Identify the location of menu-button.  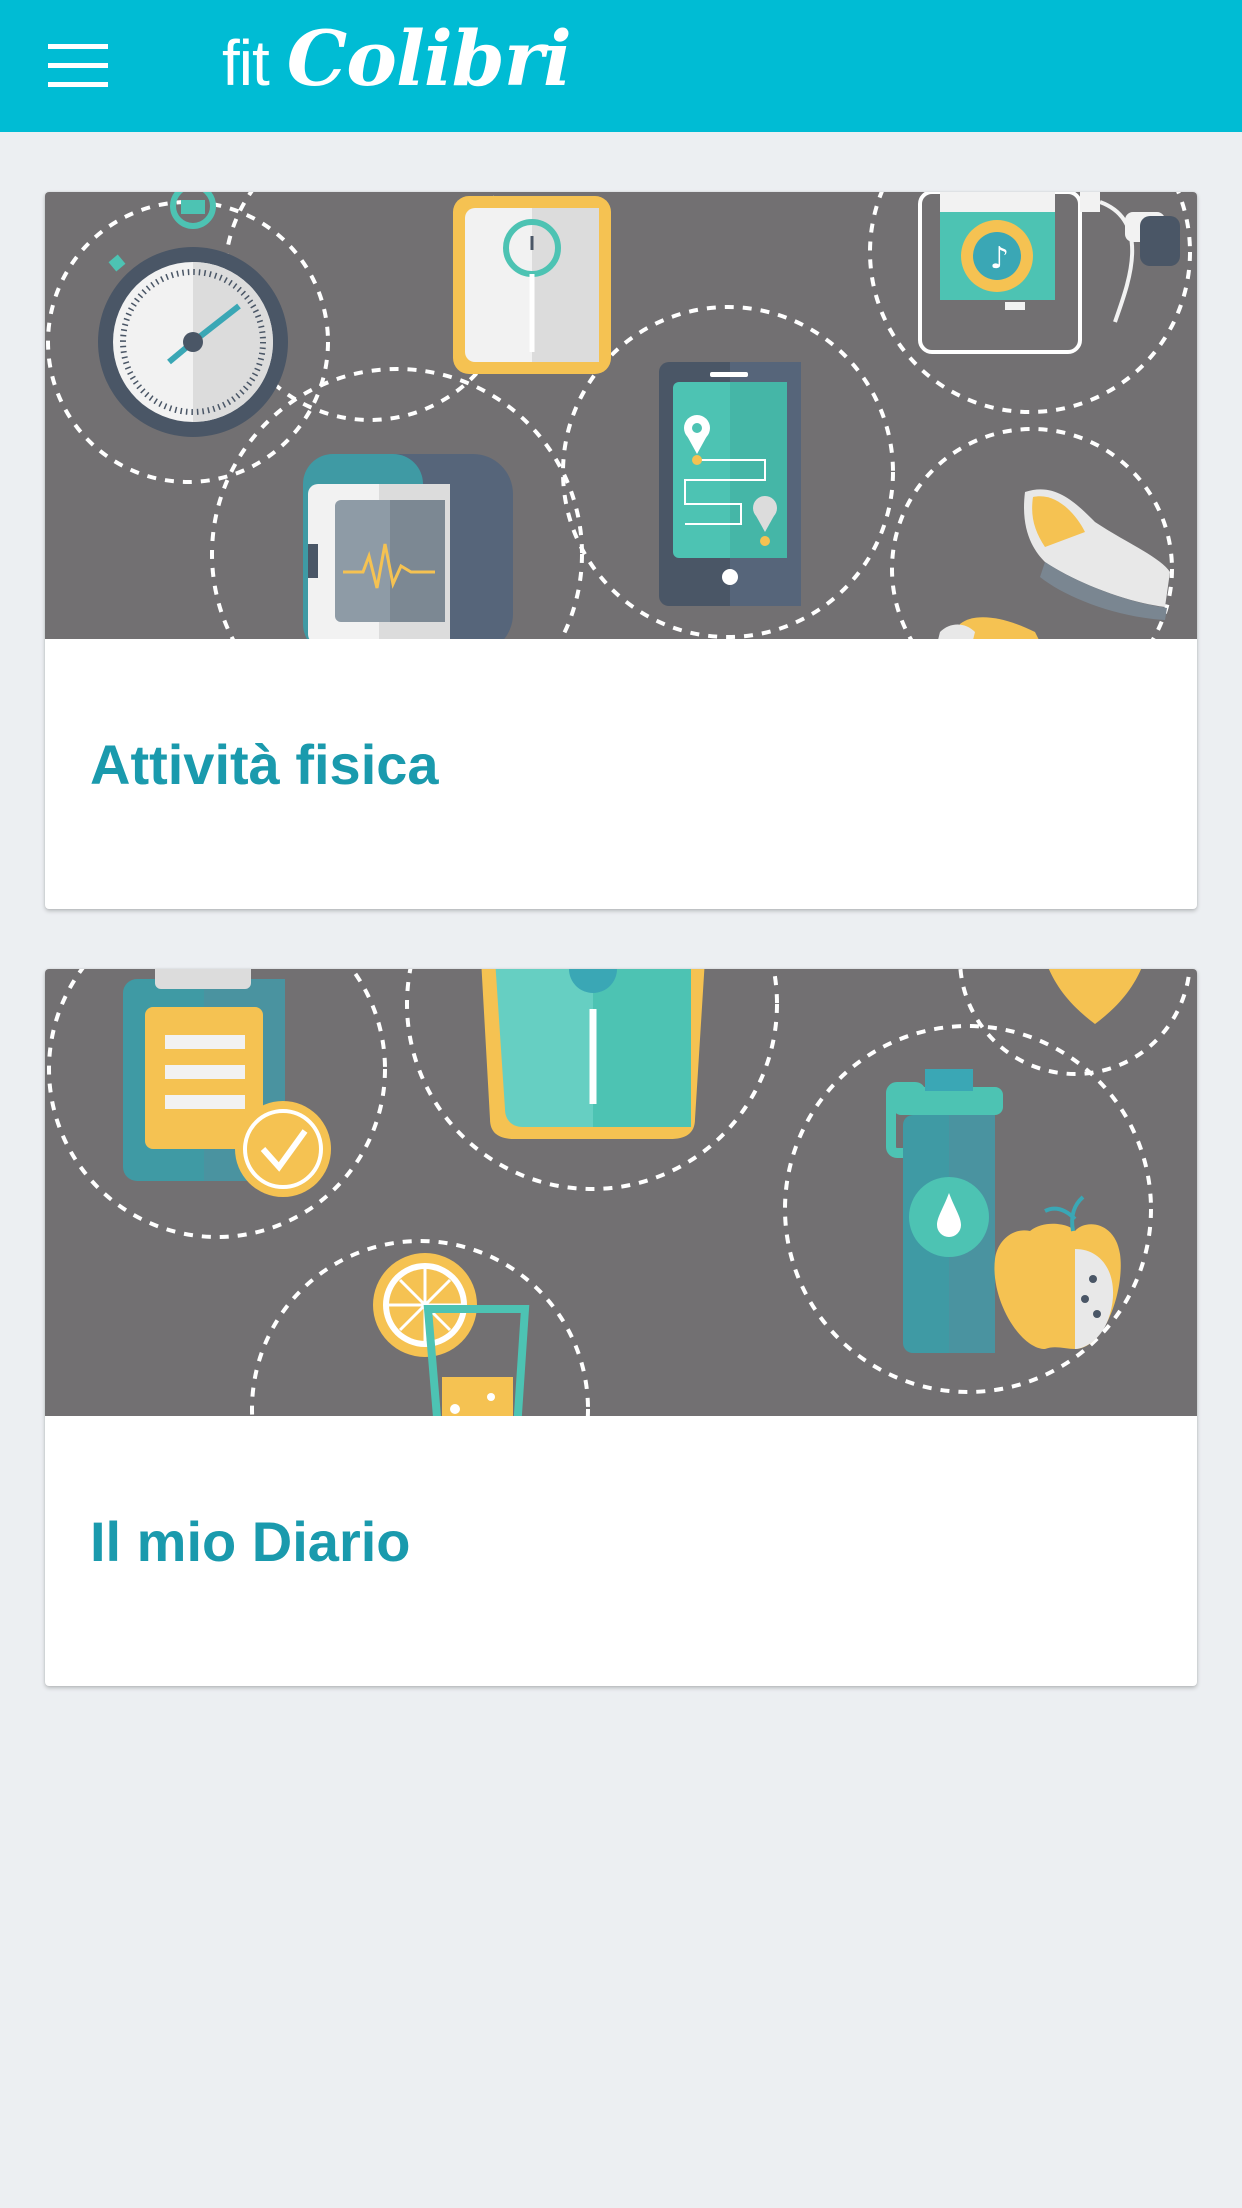
(78, 66).